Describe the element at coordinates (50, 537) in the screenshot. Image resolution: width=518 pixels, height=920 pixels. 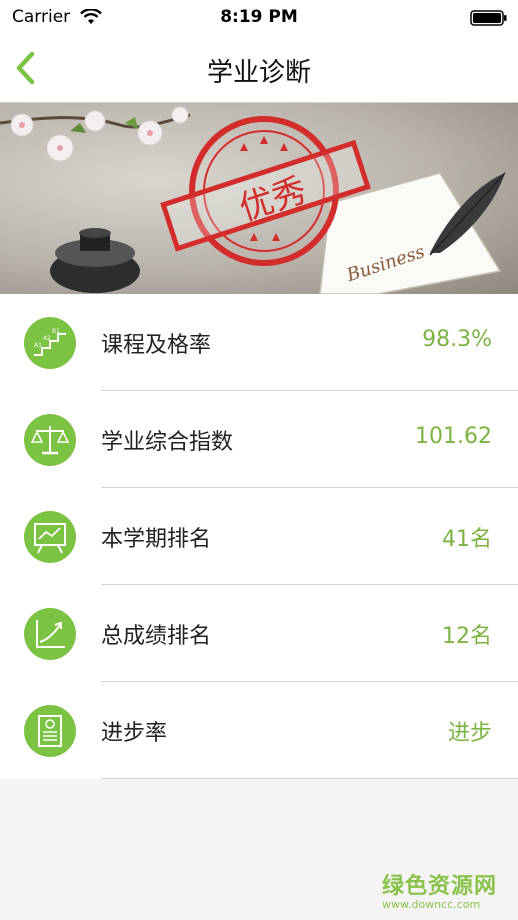
I see `presentation-board-icon` at that location.